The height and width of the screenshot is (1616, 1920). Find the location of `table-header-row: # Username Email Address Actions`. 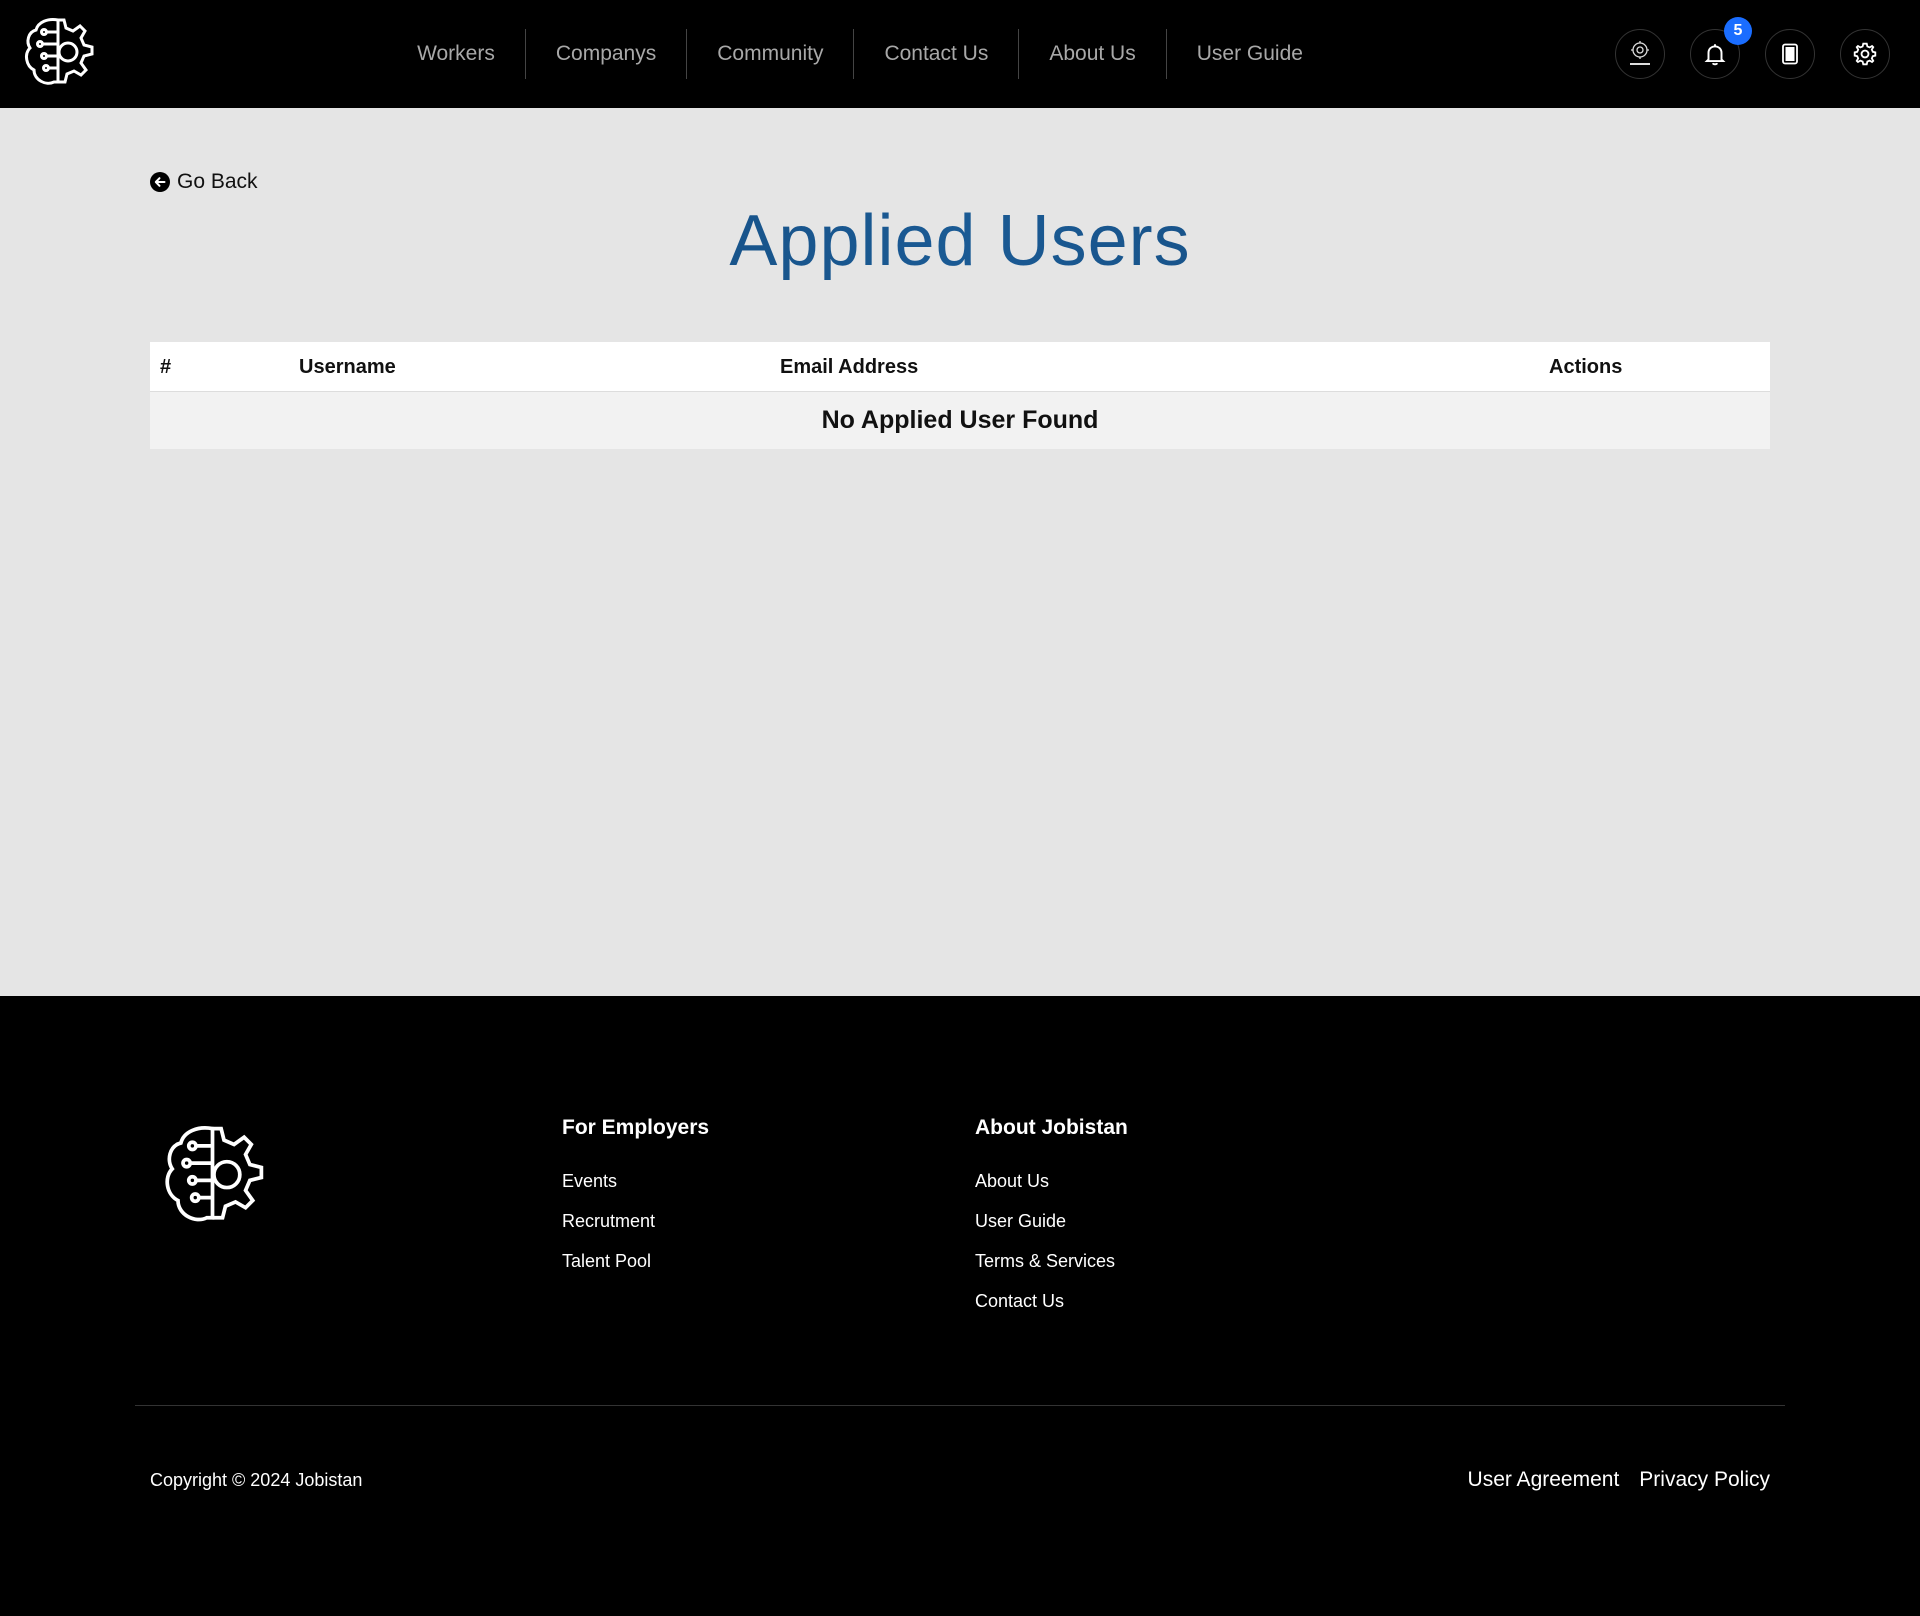

table-header-row: # Username Email Address Actions is located at coordinates (960, 367).